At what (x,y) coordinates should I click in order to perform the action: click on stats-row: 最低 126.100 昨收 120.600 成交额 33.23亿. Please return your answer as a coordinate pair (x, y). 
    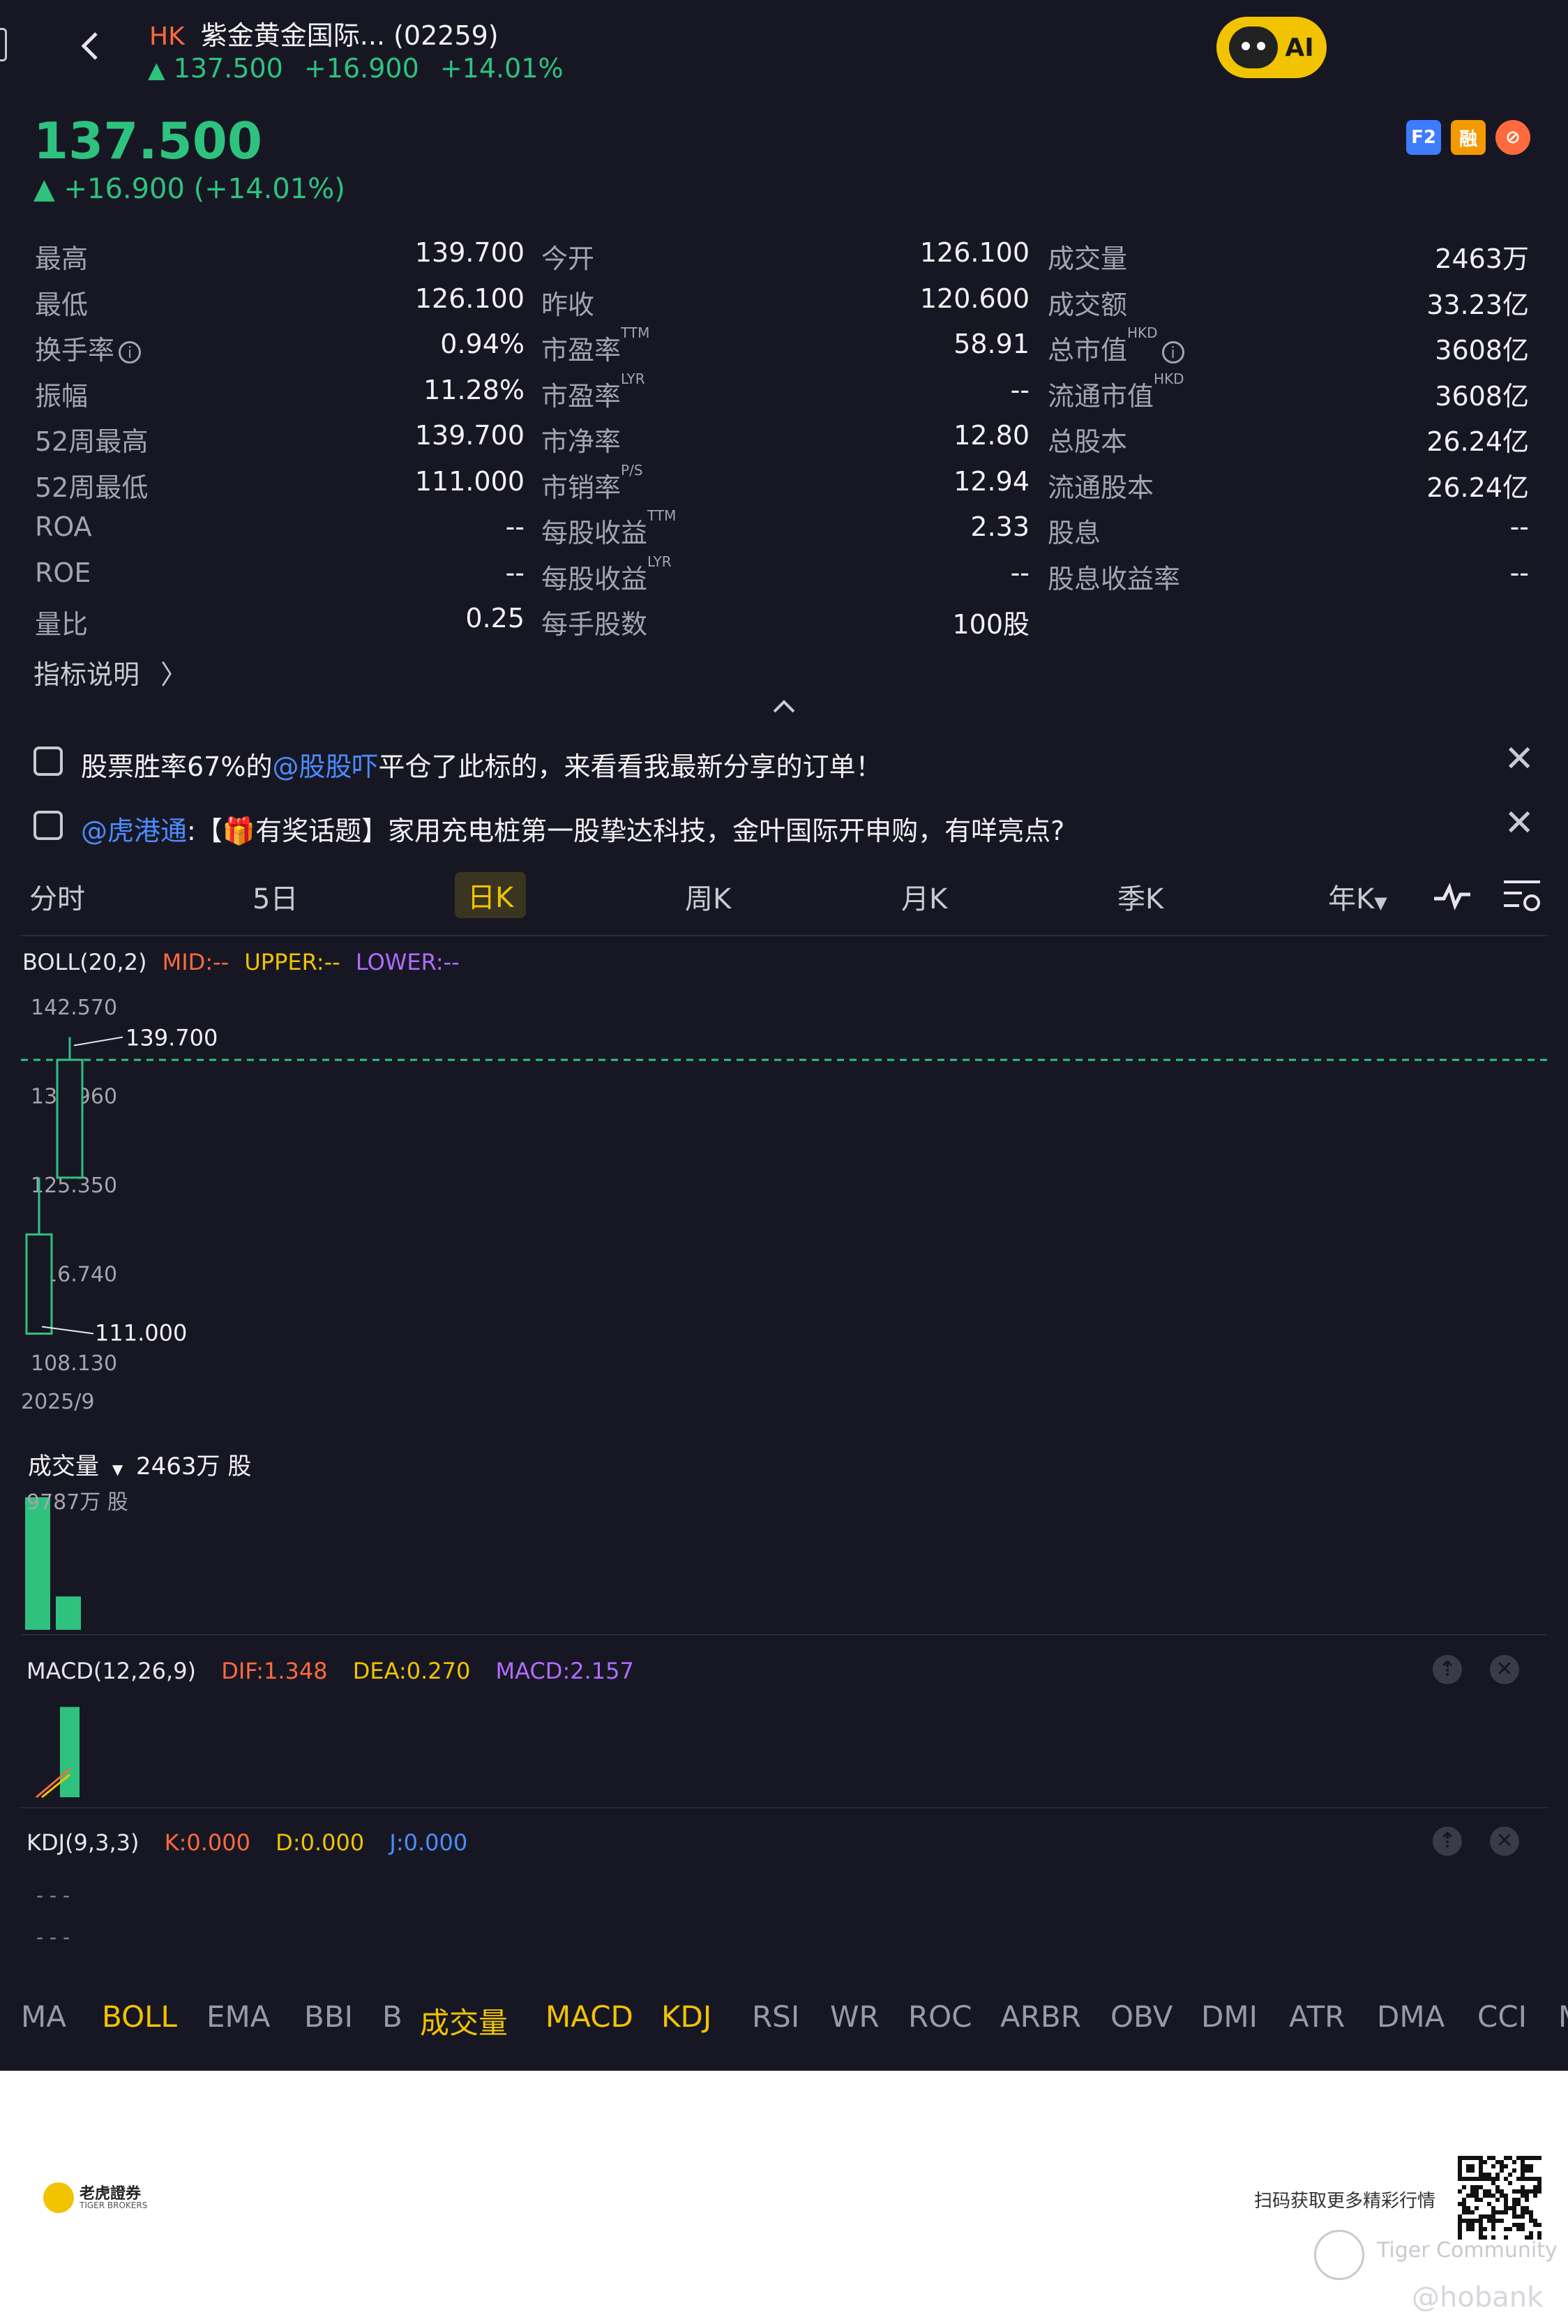
    Looking at the image, I should click on (784, 306).